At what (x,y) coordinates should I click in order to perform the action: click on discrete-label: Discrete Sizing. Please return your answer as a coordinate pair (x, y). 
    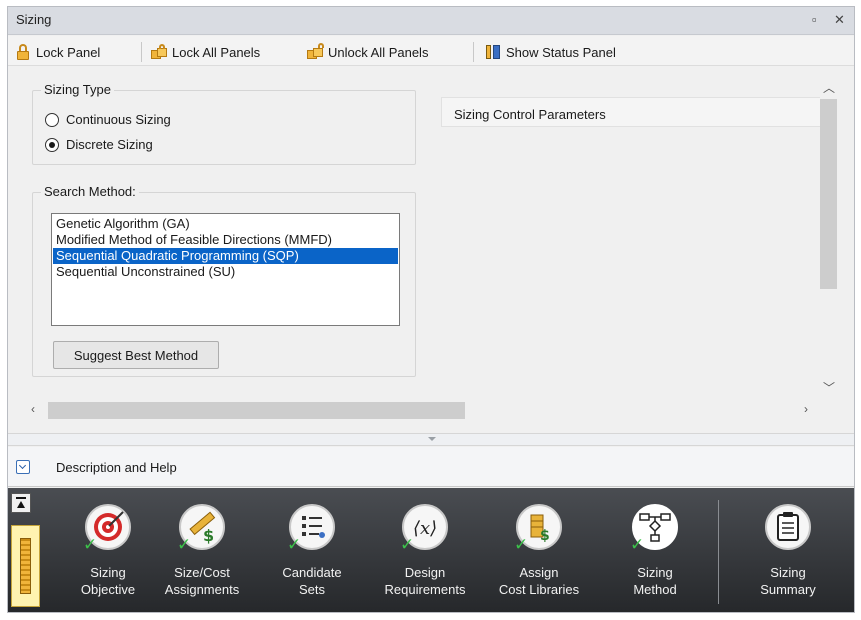
    Looking at the image, I should click on (109, 144).